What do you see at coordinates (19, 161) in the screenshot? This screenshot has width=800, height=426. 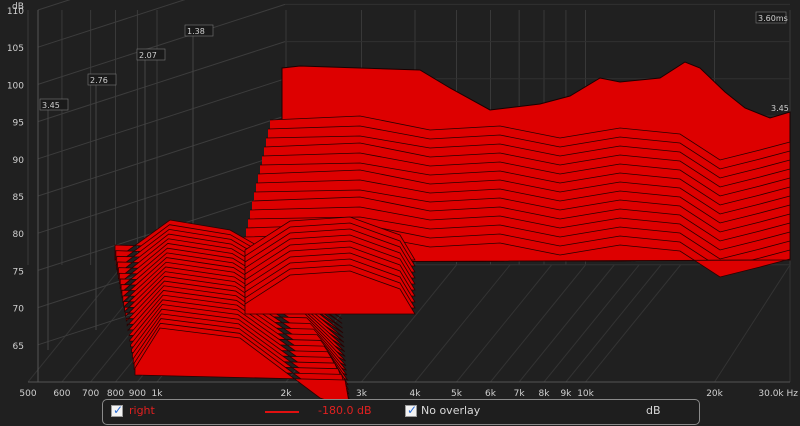 I see `y-tick-label: 90` at bounding box center [19, 161].